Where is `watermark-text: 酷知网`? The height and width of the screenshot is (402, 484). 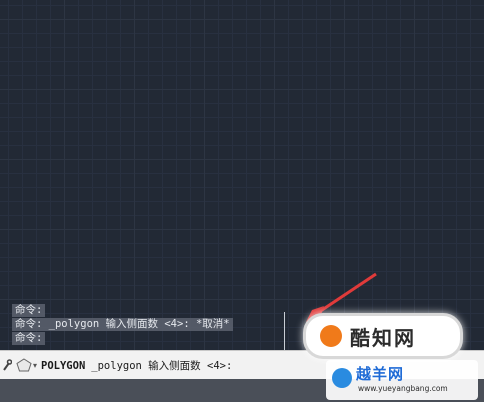
watermark-text: 酷知网 is located at coordinates (383, 337).